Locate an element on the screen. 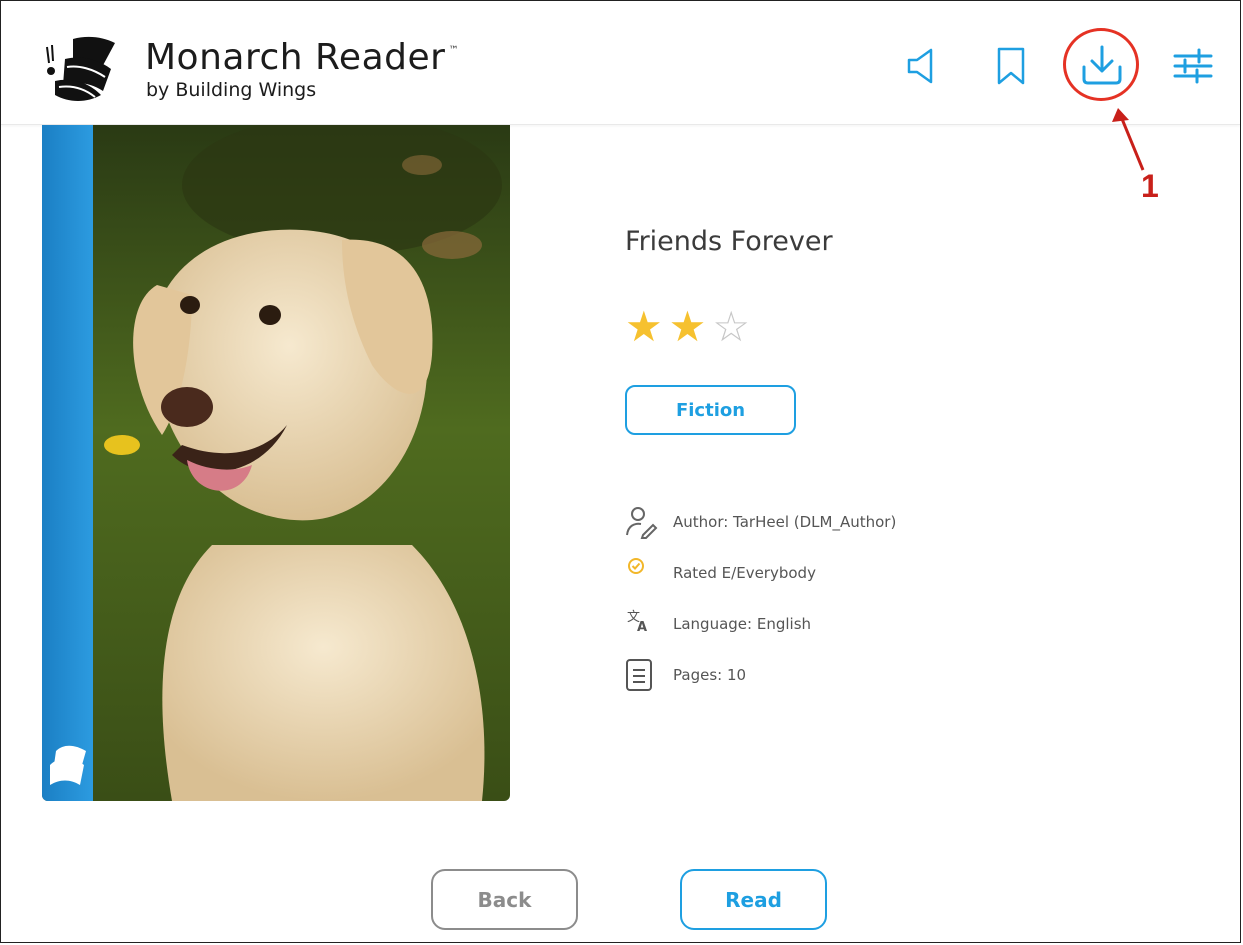  language-row: 文A Language: English is located at coordinates (718, 624).